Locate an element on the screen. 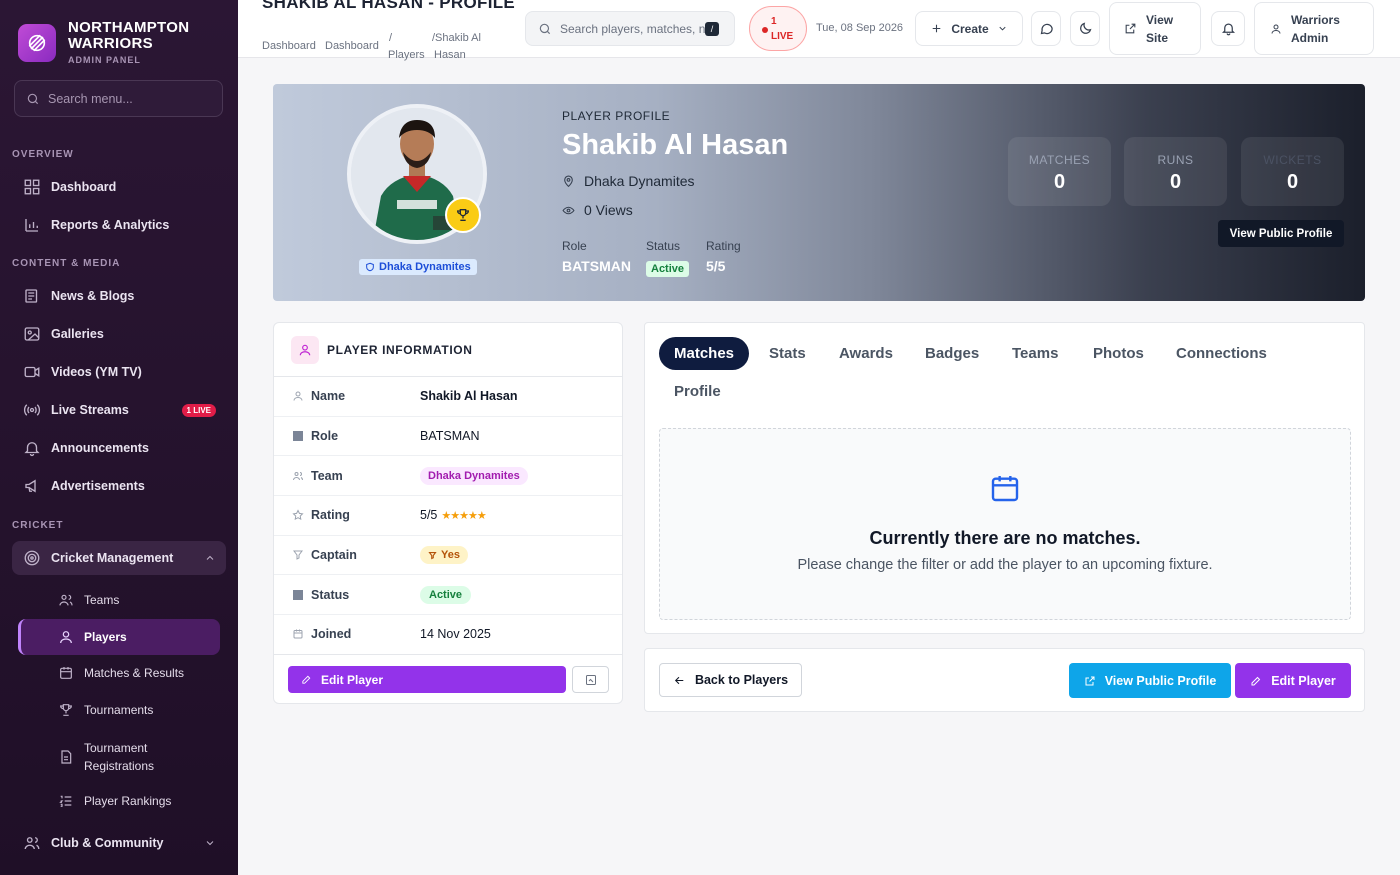 The height and width of the screenshot is (875, 1400). team-chip: Dhaka Dynamites is located at coordinates (418, 267).